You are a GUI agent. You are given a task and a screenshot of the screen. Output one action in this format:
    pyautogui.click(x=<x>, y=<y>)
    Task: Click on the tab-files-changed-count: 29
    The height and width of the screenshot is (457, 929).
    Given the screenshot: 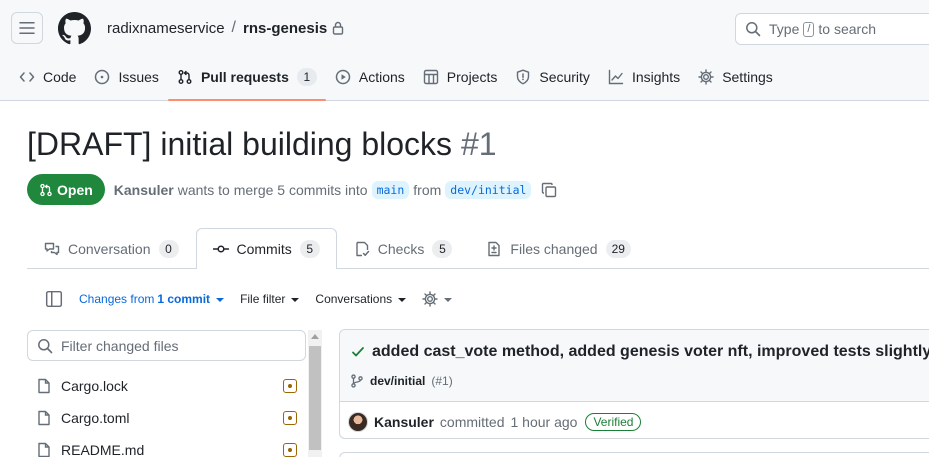 What is the action you would take?
    pyautogui.click(x=618, y=248)
    